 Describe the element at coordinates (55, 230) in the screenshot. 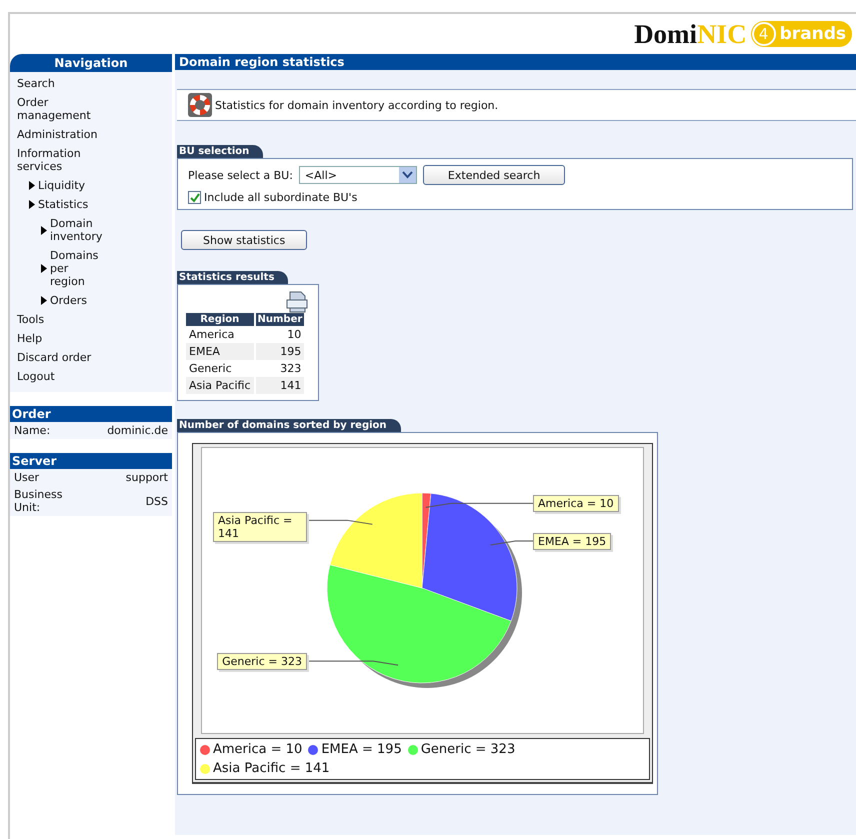

I see `nav-link: Domain inventory` at that location.